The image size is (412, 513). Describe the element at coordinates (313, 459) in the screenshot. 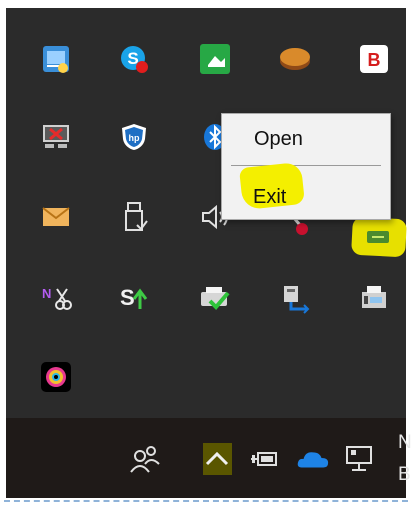

I see `onedrive-icon` at that location.